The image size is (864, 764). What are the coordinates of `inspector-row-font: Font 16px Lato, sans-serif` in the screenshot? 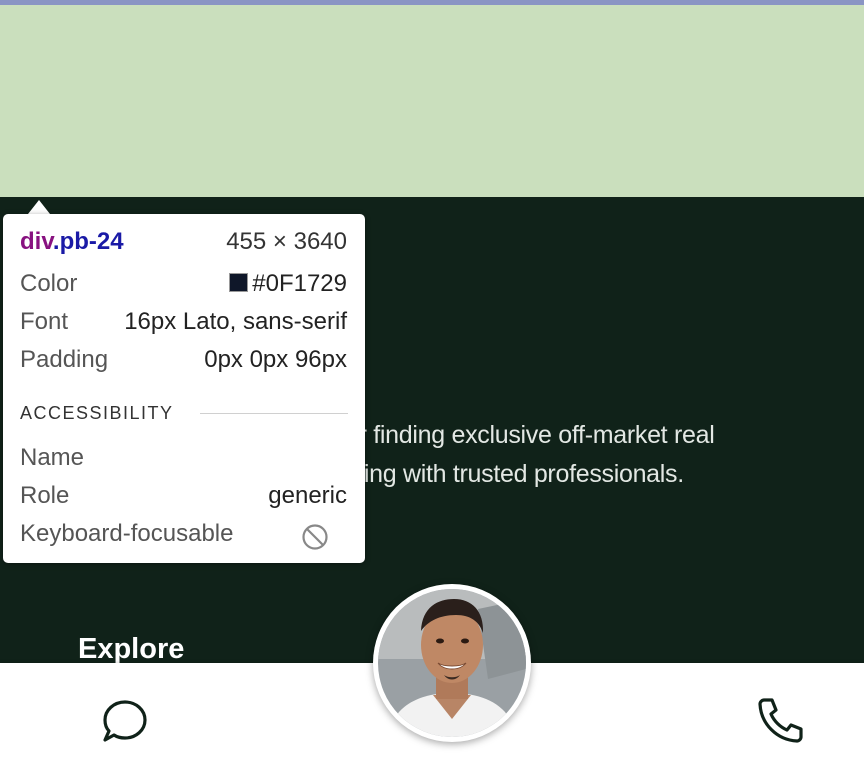 It's located at (183, 321).